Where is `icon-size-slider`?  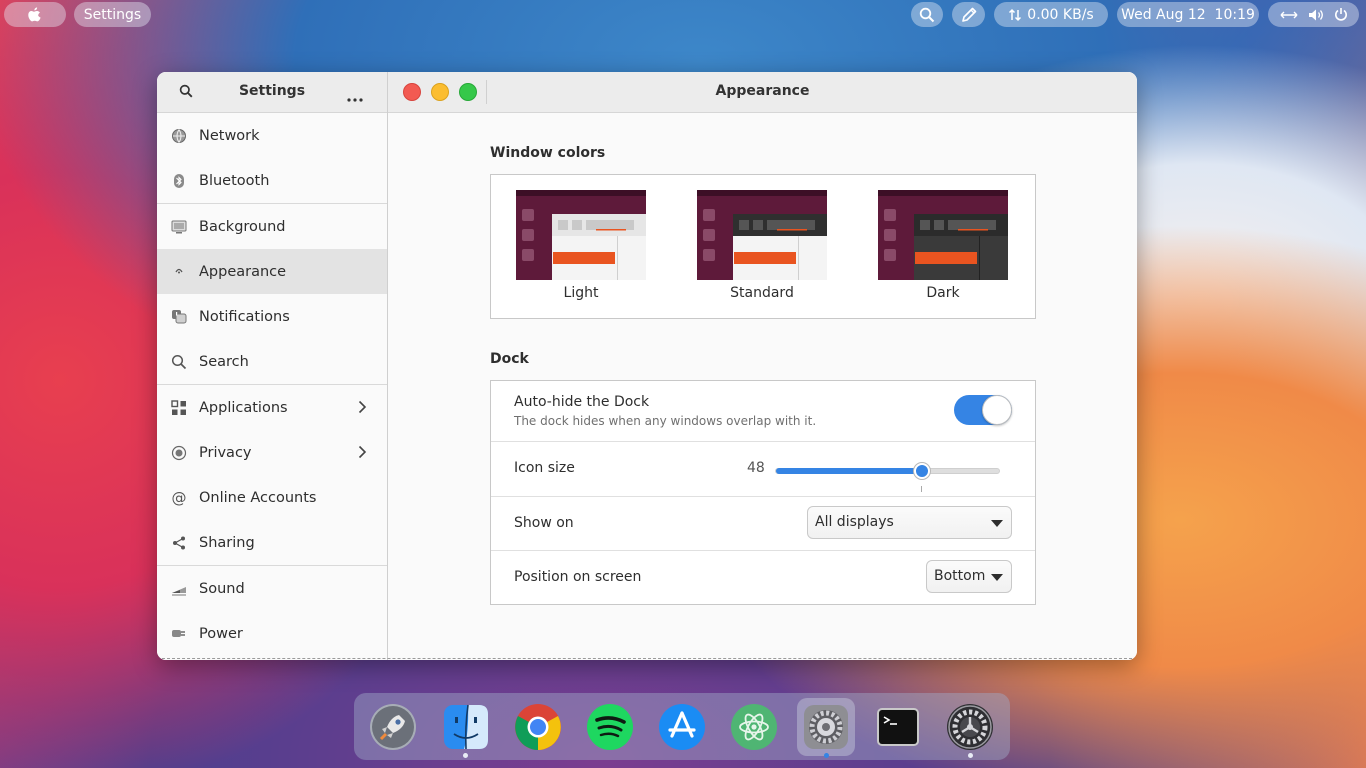 icon-size-slider is located at coordinates (887, 471).